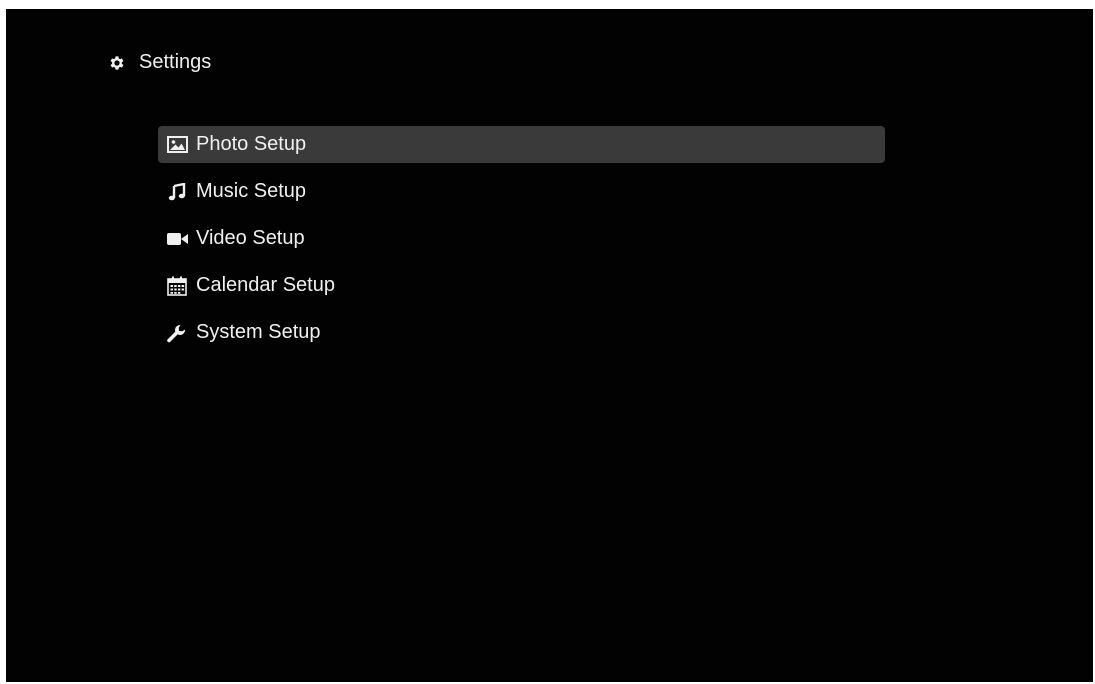 The height and width of the screenshot is (684, 1095). Describe the element at coordinates (258, 332) in the screenshot. I see `menu-item-label: System Setup` at that location.